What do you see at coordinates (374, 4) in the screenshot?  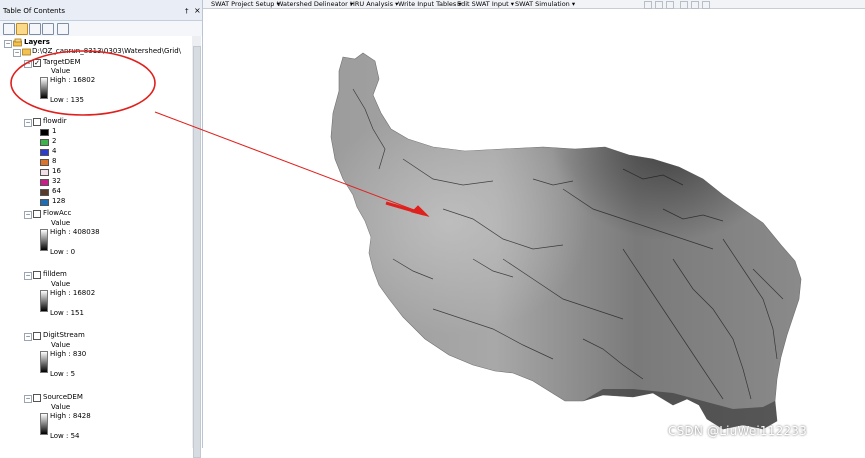 I see `menu-hru-analysis: HRU Analysis ▾` at bounding box center [374, 4].